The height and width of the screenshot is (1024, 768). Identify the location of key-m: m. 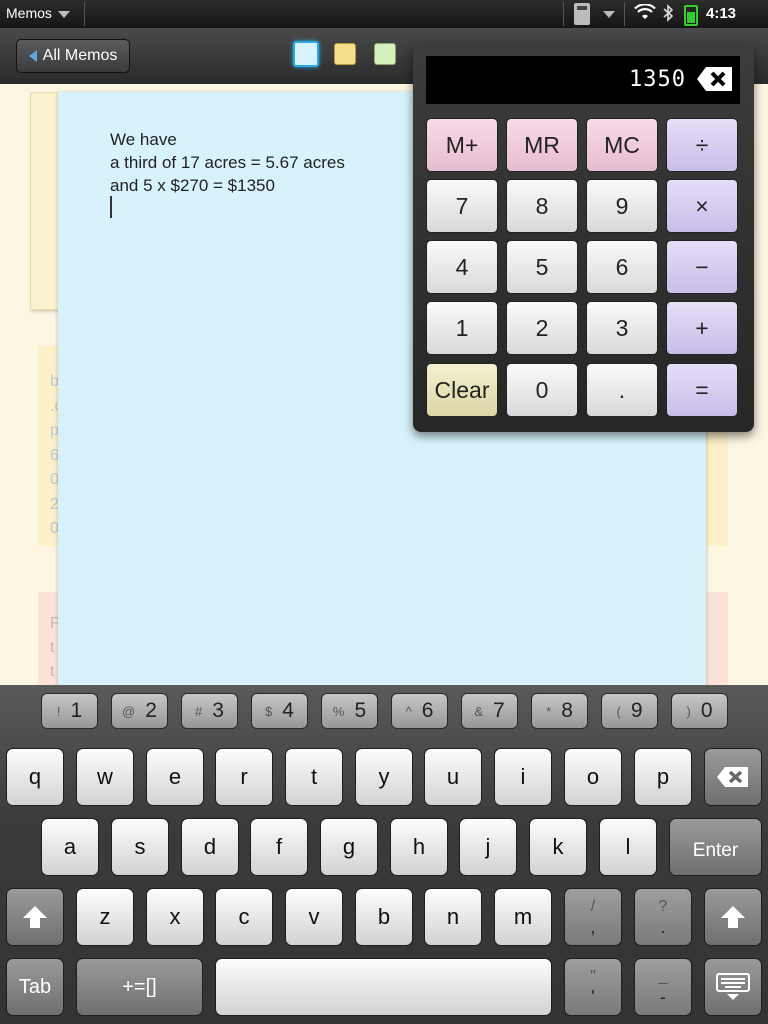
(523, 917).